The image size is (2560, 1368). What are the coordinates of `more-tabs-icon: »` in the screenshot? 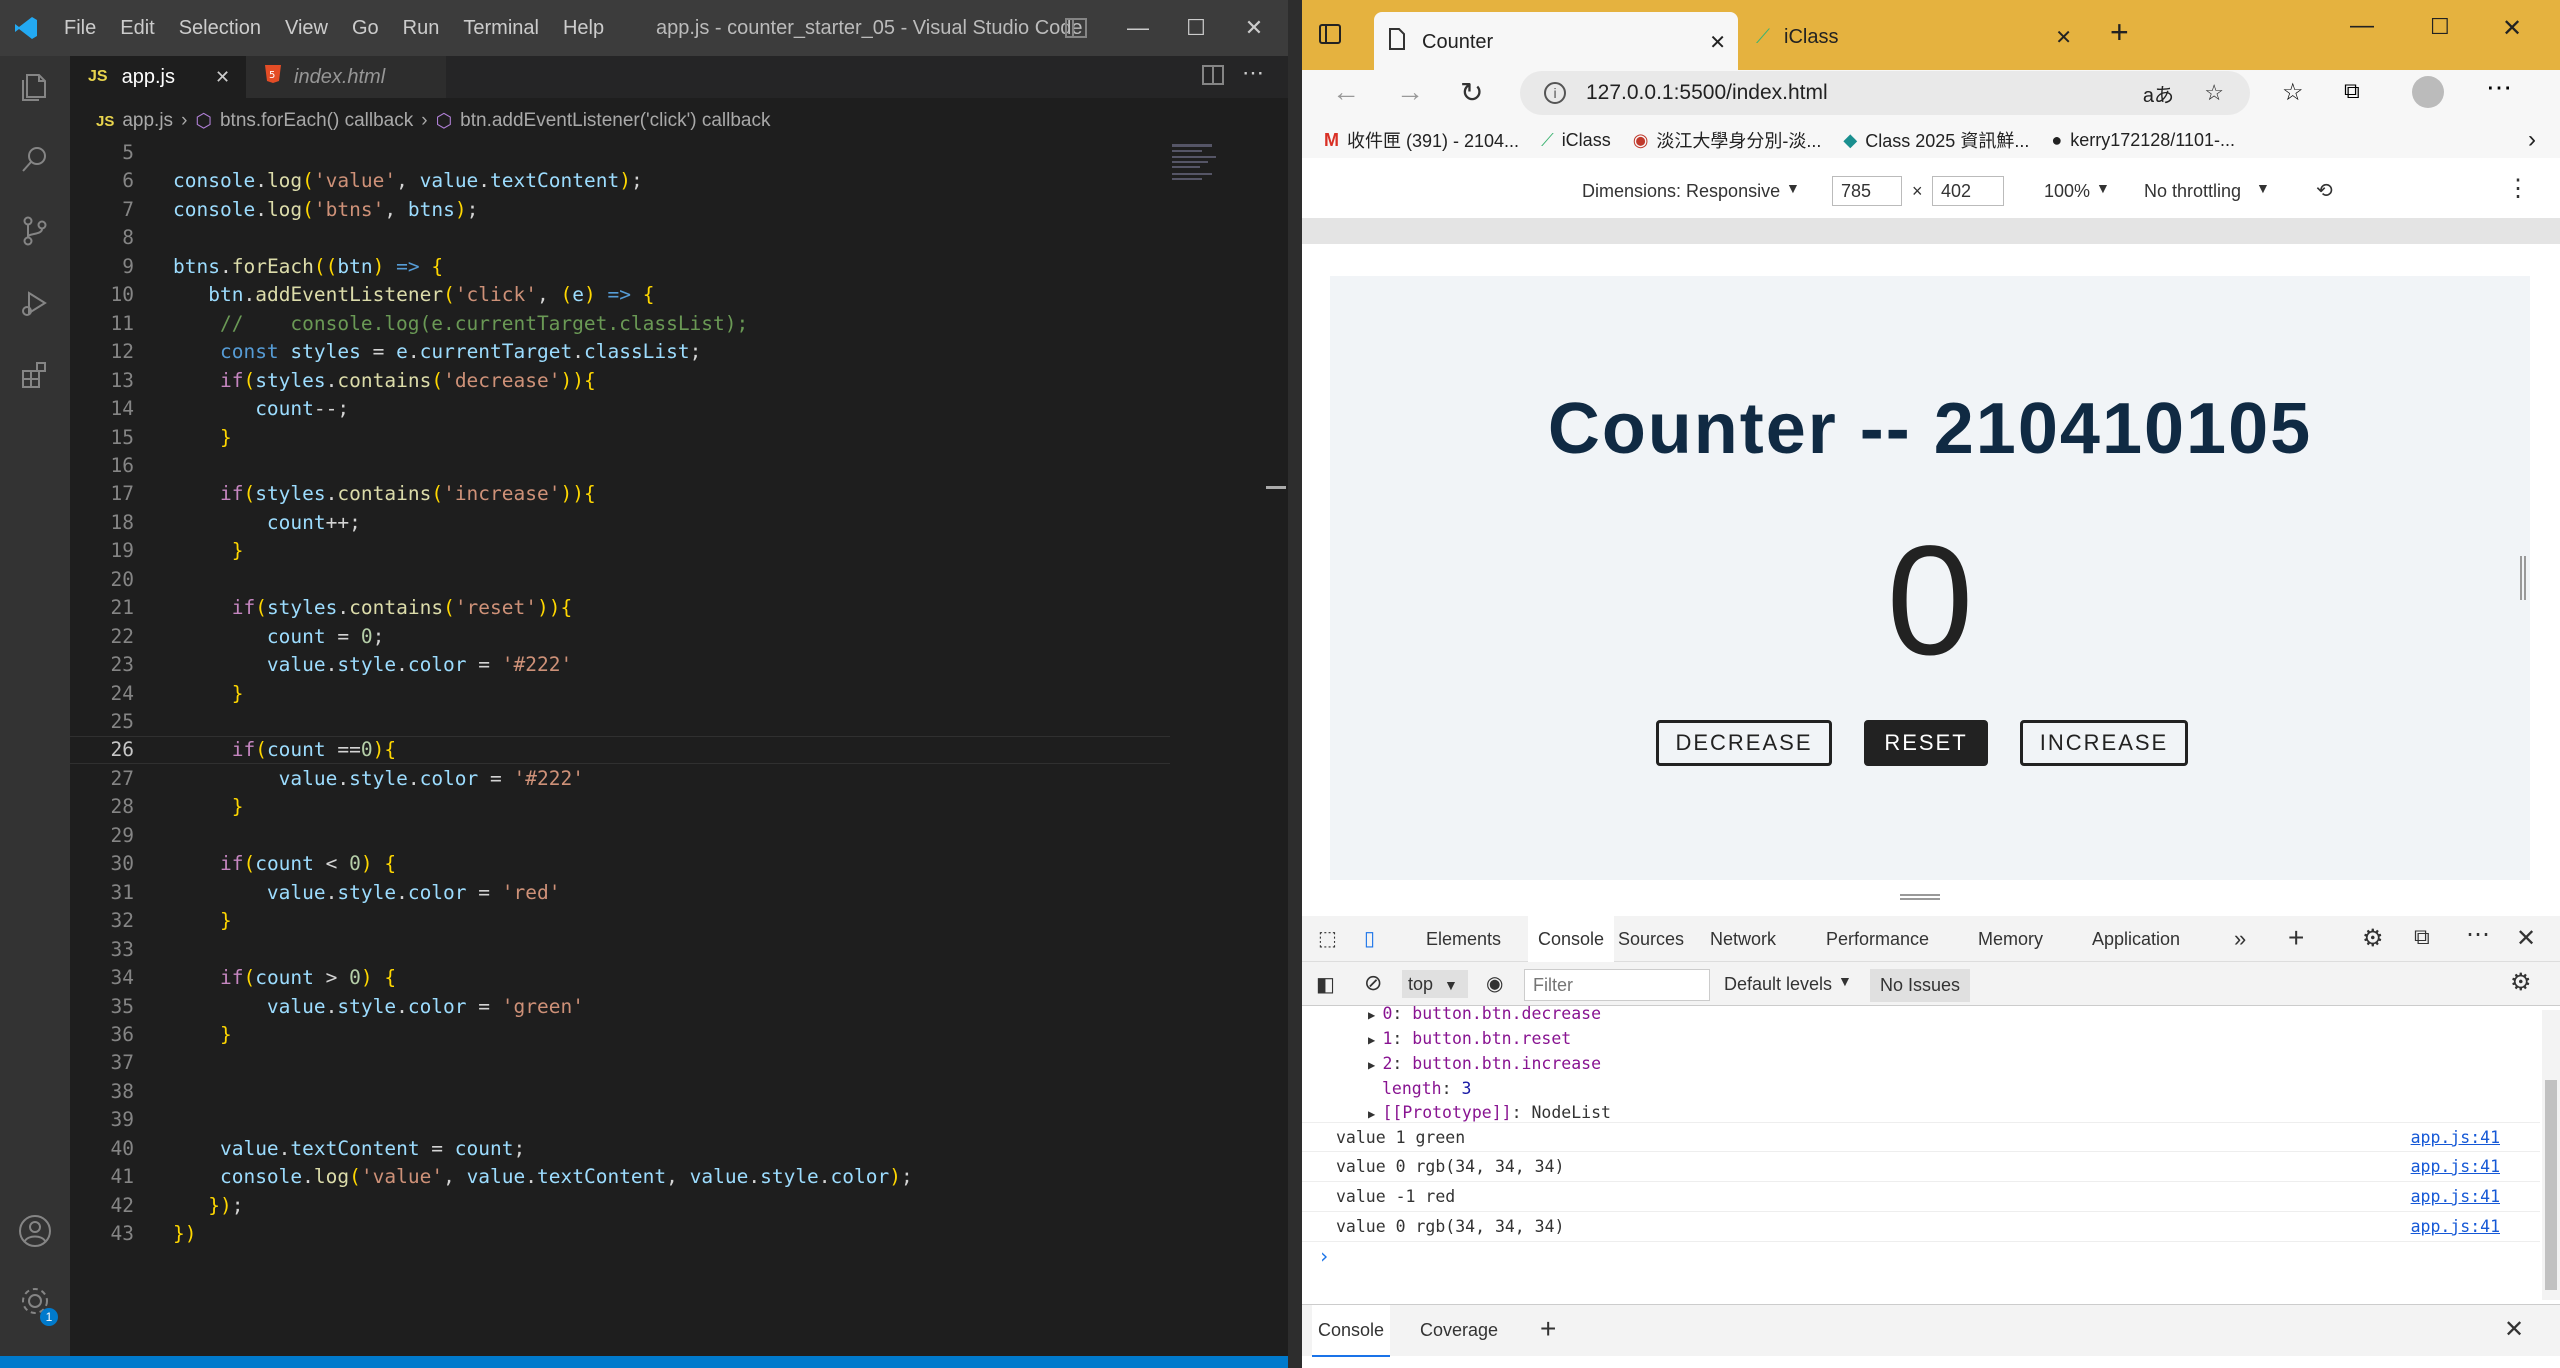 It's located at (2240, 939).